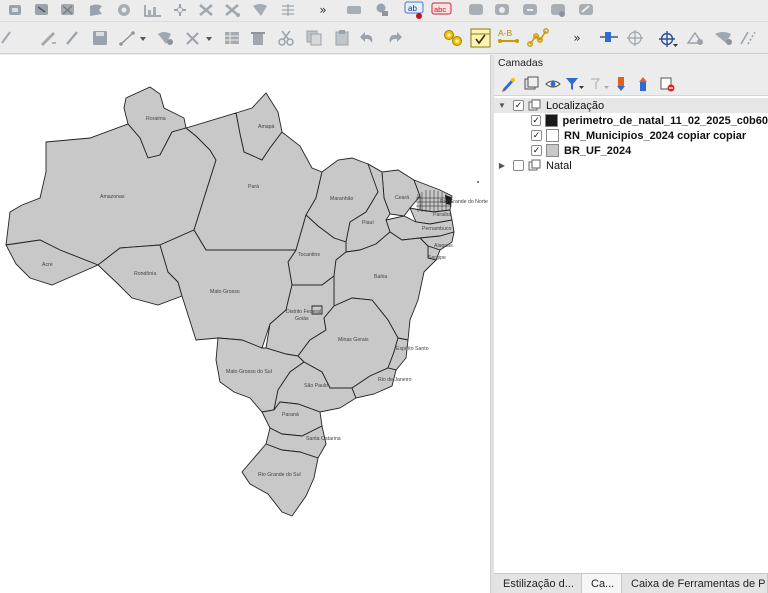  What do you see at coordinates (96, 10) in the screenshot?
I see `pan-icon` at bounding box center [96, 10].